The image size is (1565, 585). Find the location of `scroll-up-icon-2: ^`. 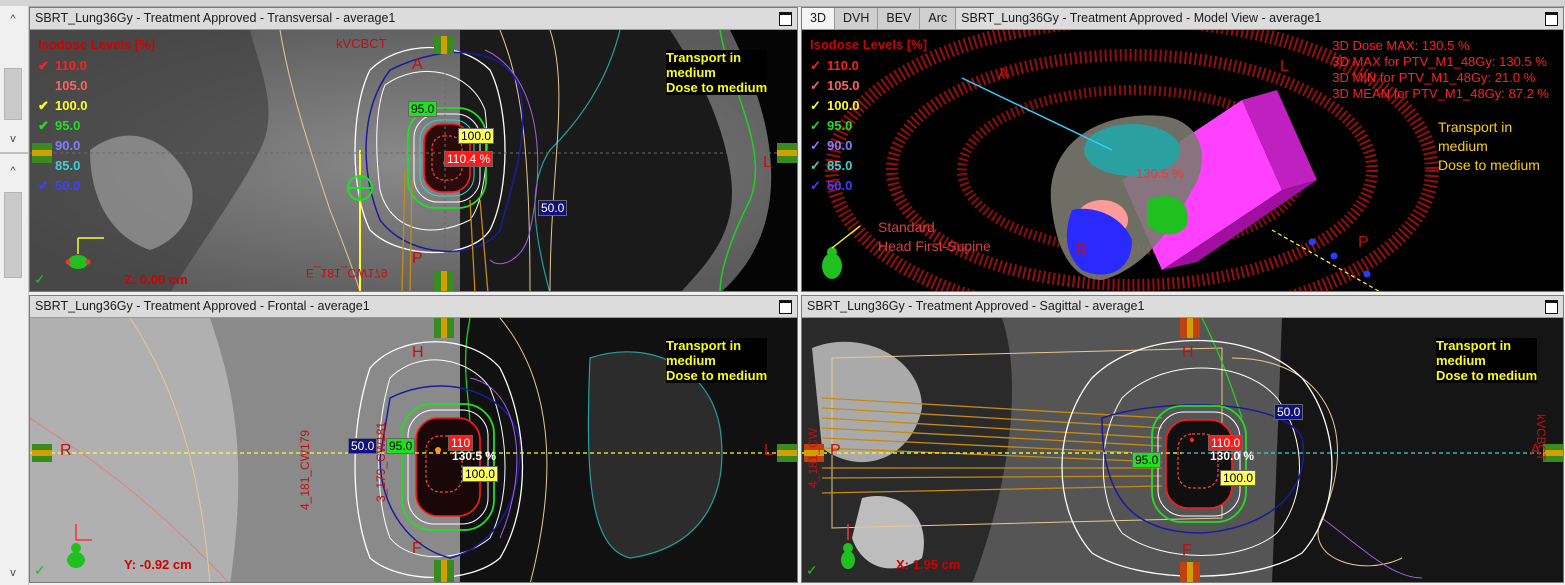

scroll-up-icon-2: ^ is located at coordinates (13, 171).